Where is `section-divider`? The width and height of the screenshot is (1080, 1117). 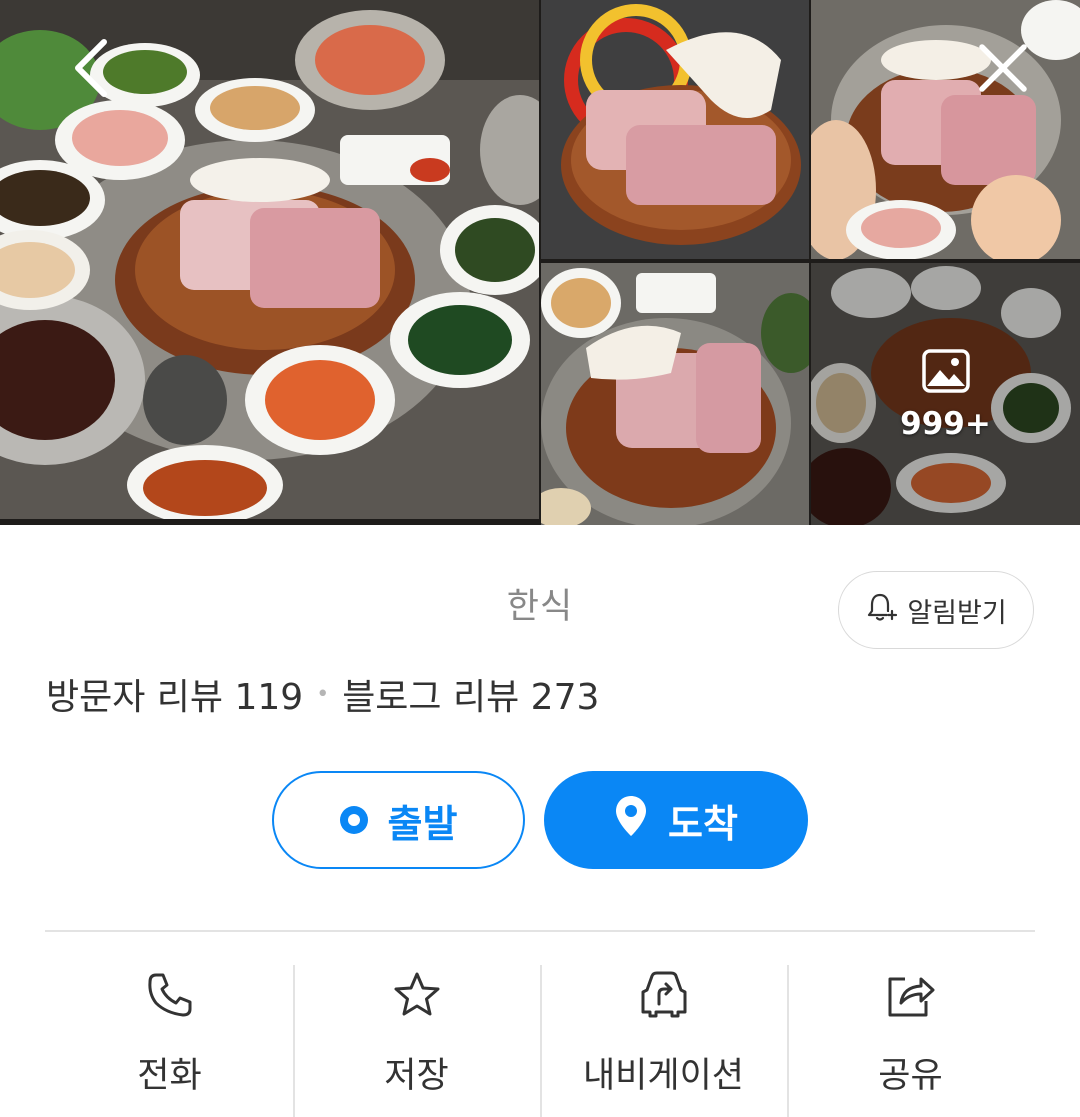 section-divider is located at coordinates (540, 931).